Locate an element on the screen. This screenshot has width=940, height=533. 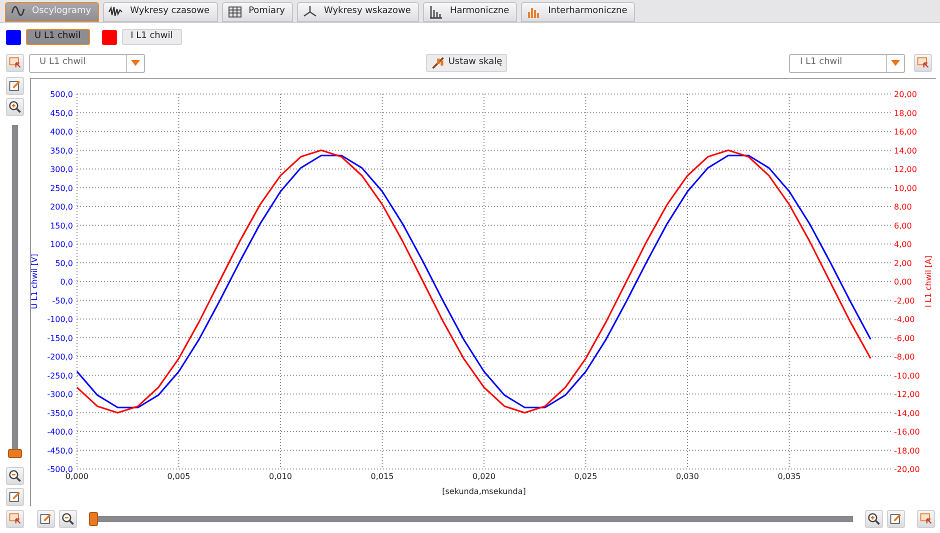
axis-tick-label: -16,00 is located at coordinates (907, 432).